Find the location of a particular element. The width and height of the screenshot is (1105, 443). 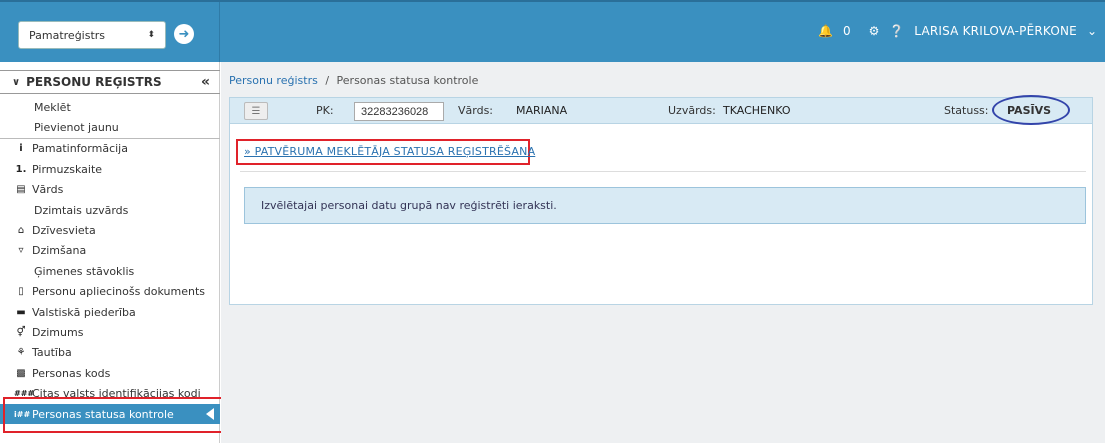

notifications-count: 0 is located at coordinates (846, 31).